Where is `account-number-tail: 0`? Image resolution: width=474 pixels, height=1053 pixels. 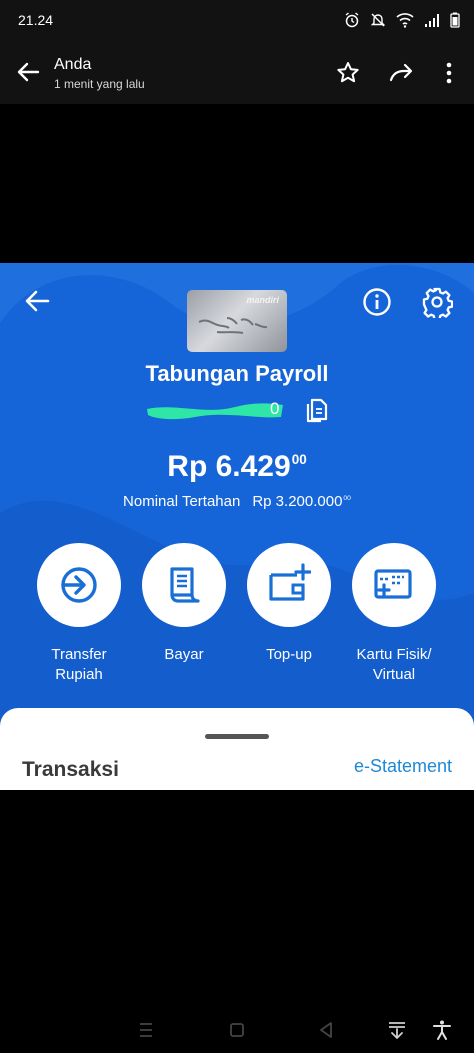
account-number-tail: 0 is located at coordinates (275, 408).